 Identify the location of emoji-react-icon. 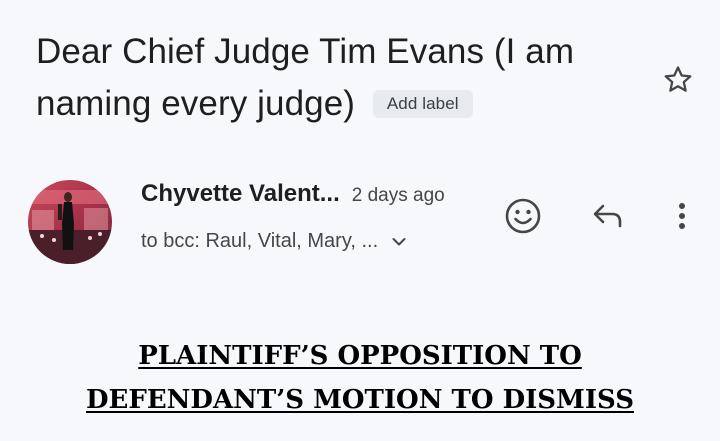
(523, 216).